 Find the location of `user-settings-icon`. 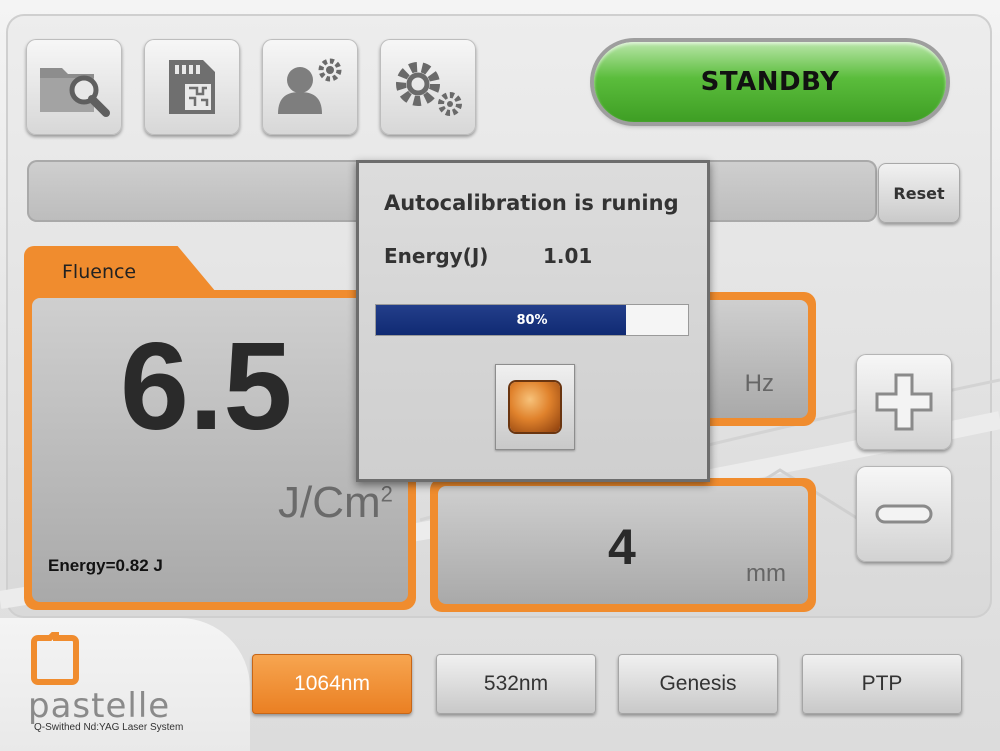

user-settings-icon is located at coordinates (310, 86).